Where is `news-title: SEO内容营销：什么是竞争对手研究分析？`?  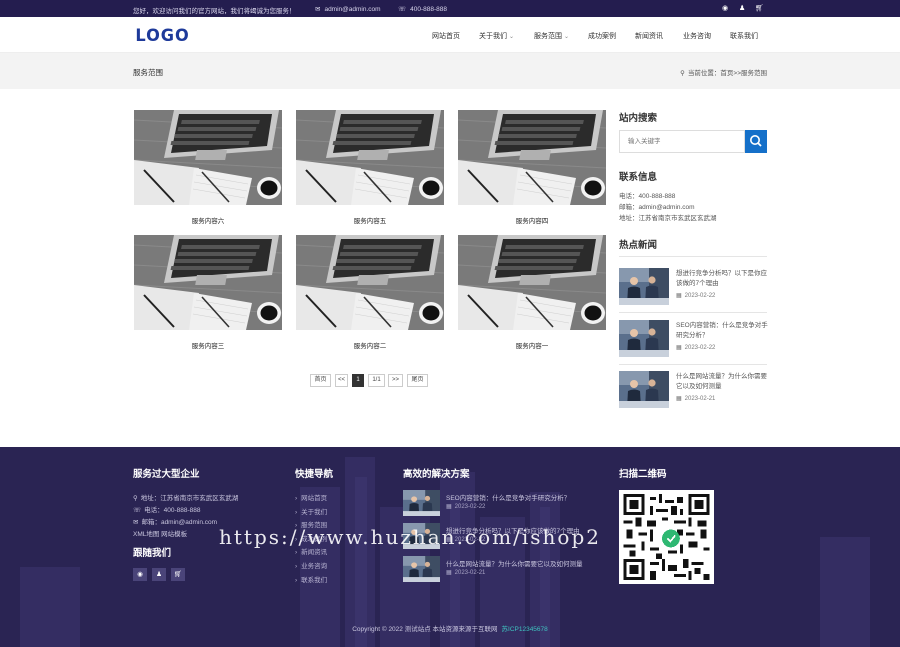
news-title: SEO内容营销：什么是竞争对手研究分析？ is located at coordinates (722, 331).